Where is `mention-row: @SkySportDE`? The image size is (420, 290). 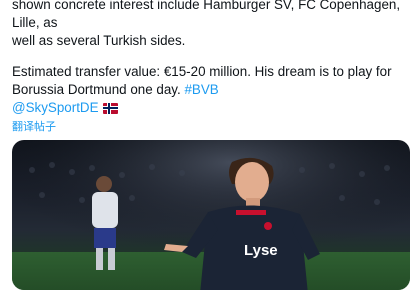
mention-row: @SkySportDE is located at coordinates (65, 108).